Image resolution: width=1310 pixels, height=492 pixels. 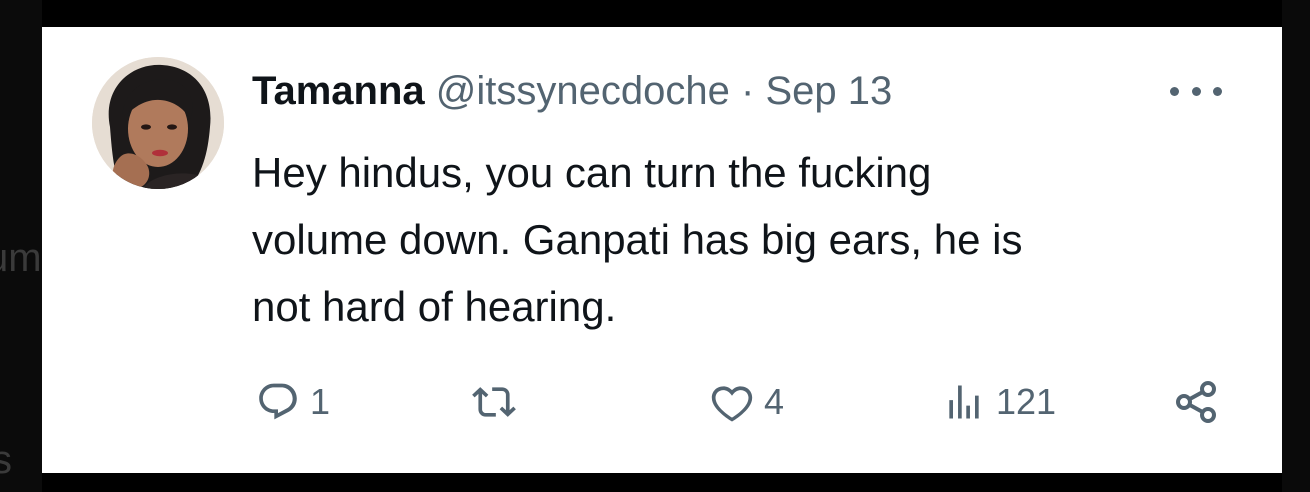 I want to click on more-horizontal-icon, so click(x=1196, y=91).